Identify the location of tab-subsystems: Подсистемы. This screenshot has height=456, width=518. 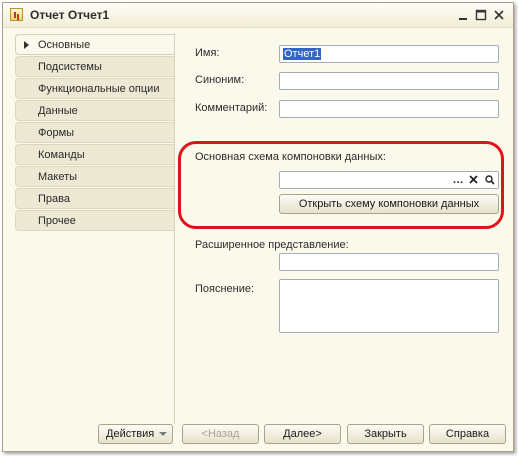
(94, 66).